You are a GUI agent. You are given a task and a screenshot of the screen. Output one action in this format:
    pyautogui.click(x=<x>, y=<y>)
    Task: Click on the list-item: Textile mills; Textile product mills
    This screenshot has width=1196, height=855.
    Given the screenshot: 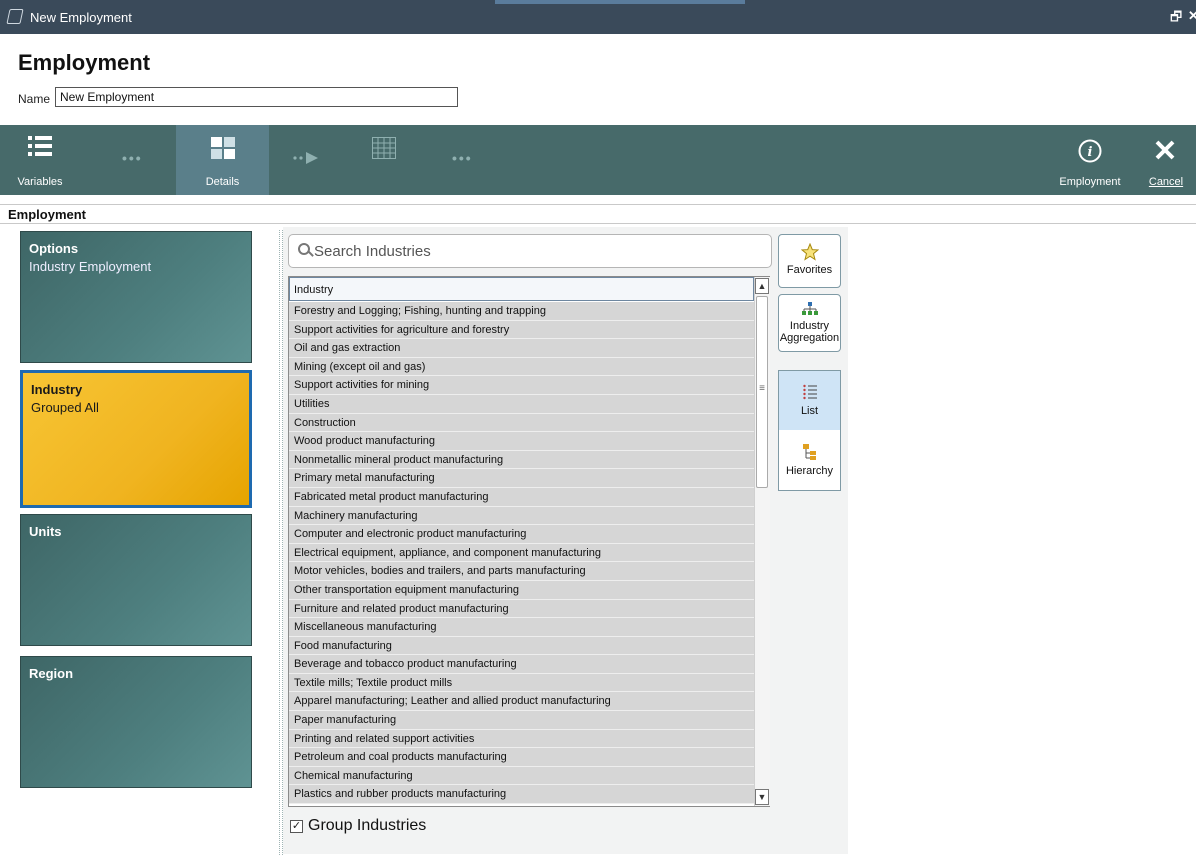 What is the action you would take?
    pyautogui.click(x=521, y=683)
    